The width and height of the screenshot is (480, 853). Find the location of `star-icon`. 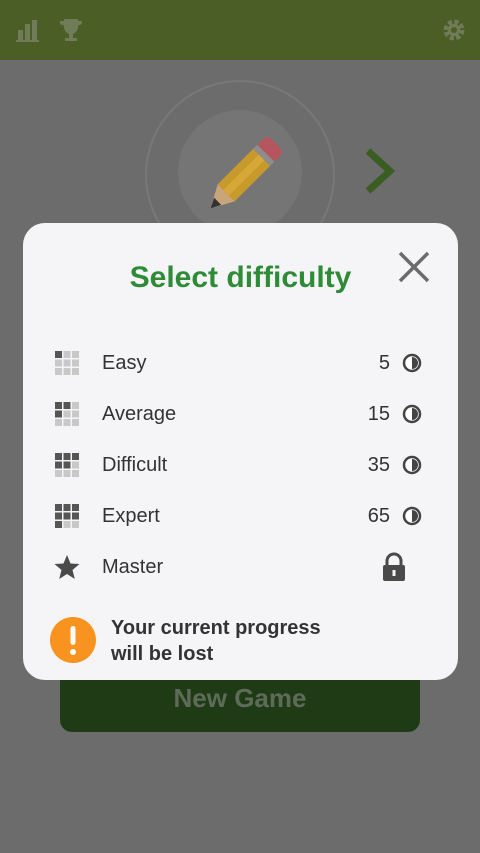

star-icon is located at coordinates (67, 567).